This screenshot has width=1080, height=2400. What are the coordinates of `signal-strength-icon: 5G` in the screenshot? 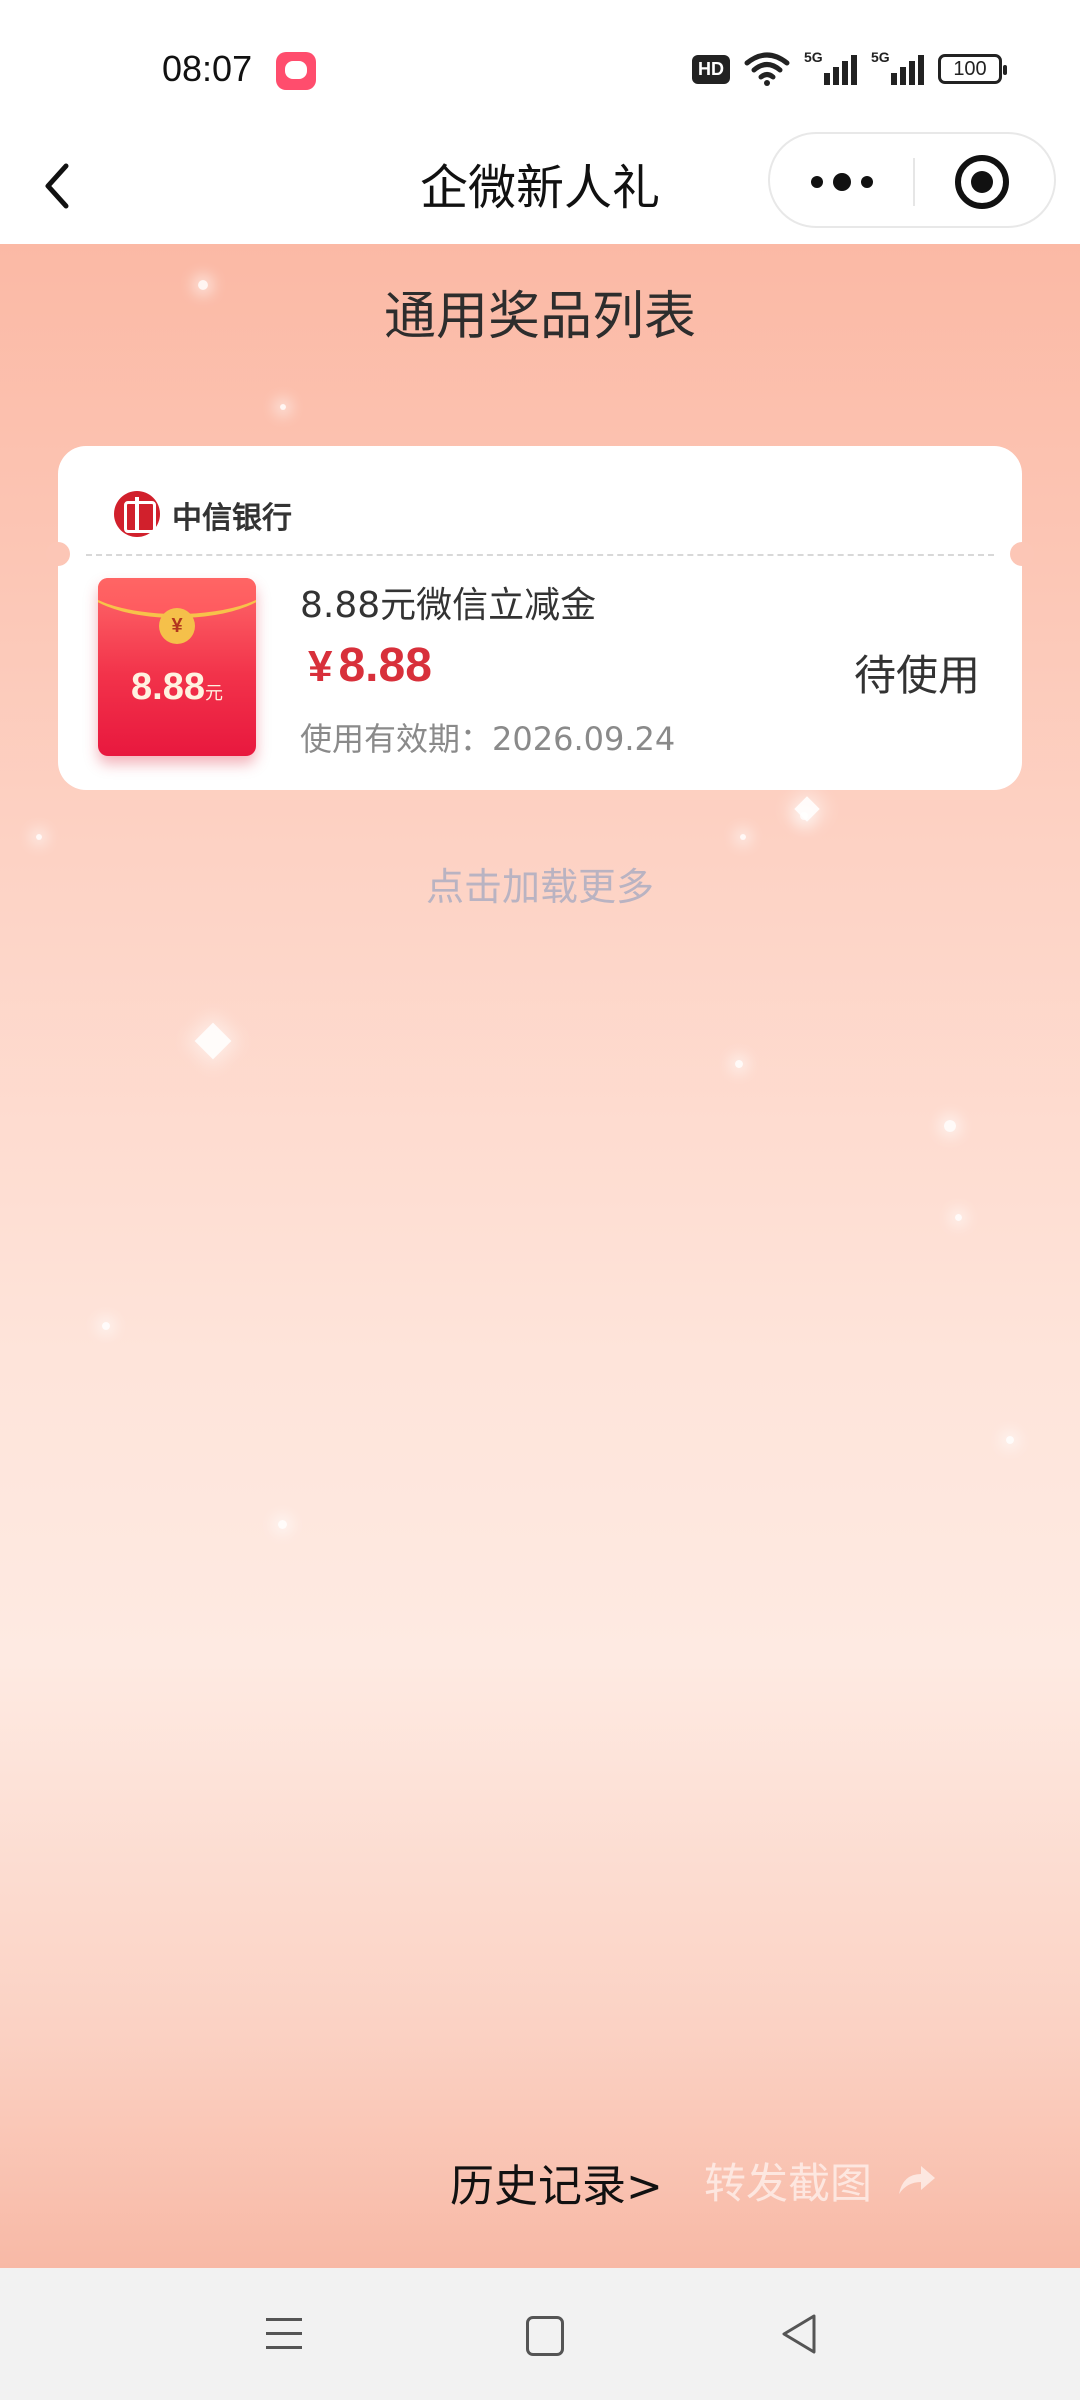 It's located at (830, 67).